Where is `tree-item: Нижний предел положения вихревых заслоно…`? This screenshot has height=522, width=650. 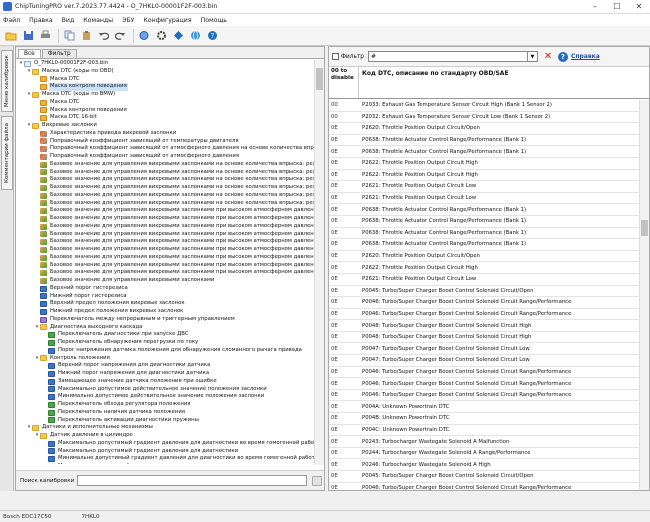 tree-item: Нижний предел положения вихревых заслоно… is located at coordinates (165, 312).